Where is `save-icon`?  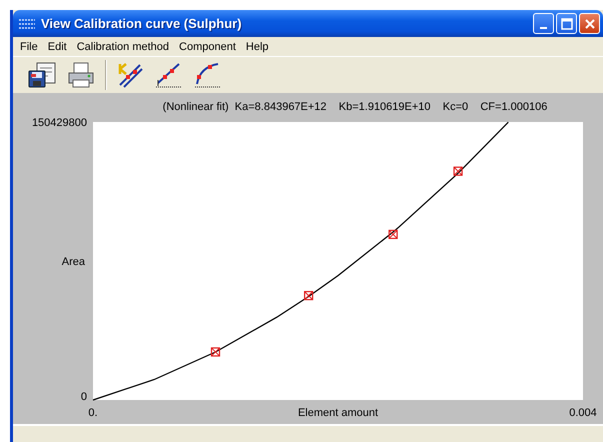 save-icon is located at coordinates (42, 75).